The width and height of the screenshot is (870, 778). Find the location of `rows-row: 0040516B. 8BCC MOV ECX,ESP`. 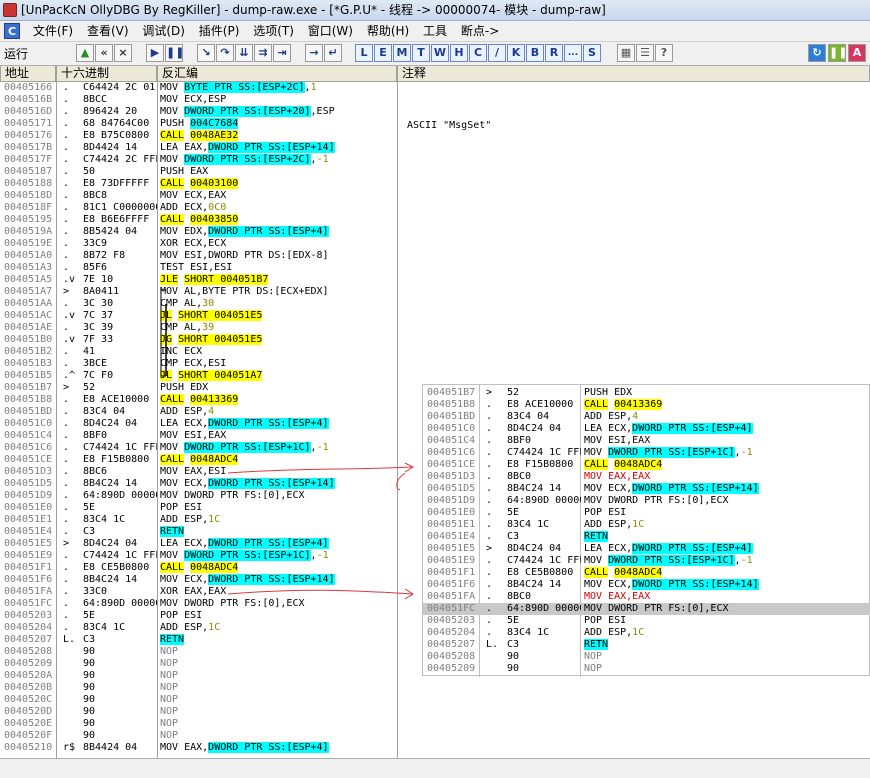

rows-row: 0040516B. 8BCC MOV ECX,ESP is located at coordinates (198, 100).